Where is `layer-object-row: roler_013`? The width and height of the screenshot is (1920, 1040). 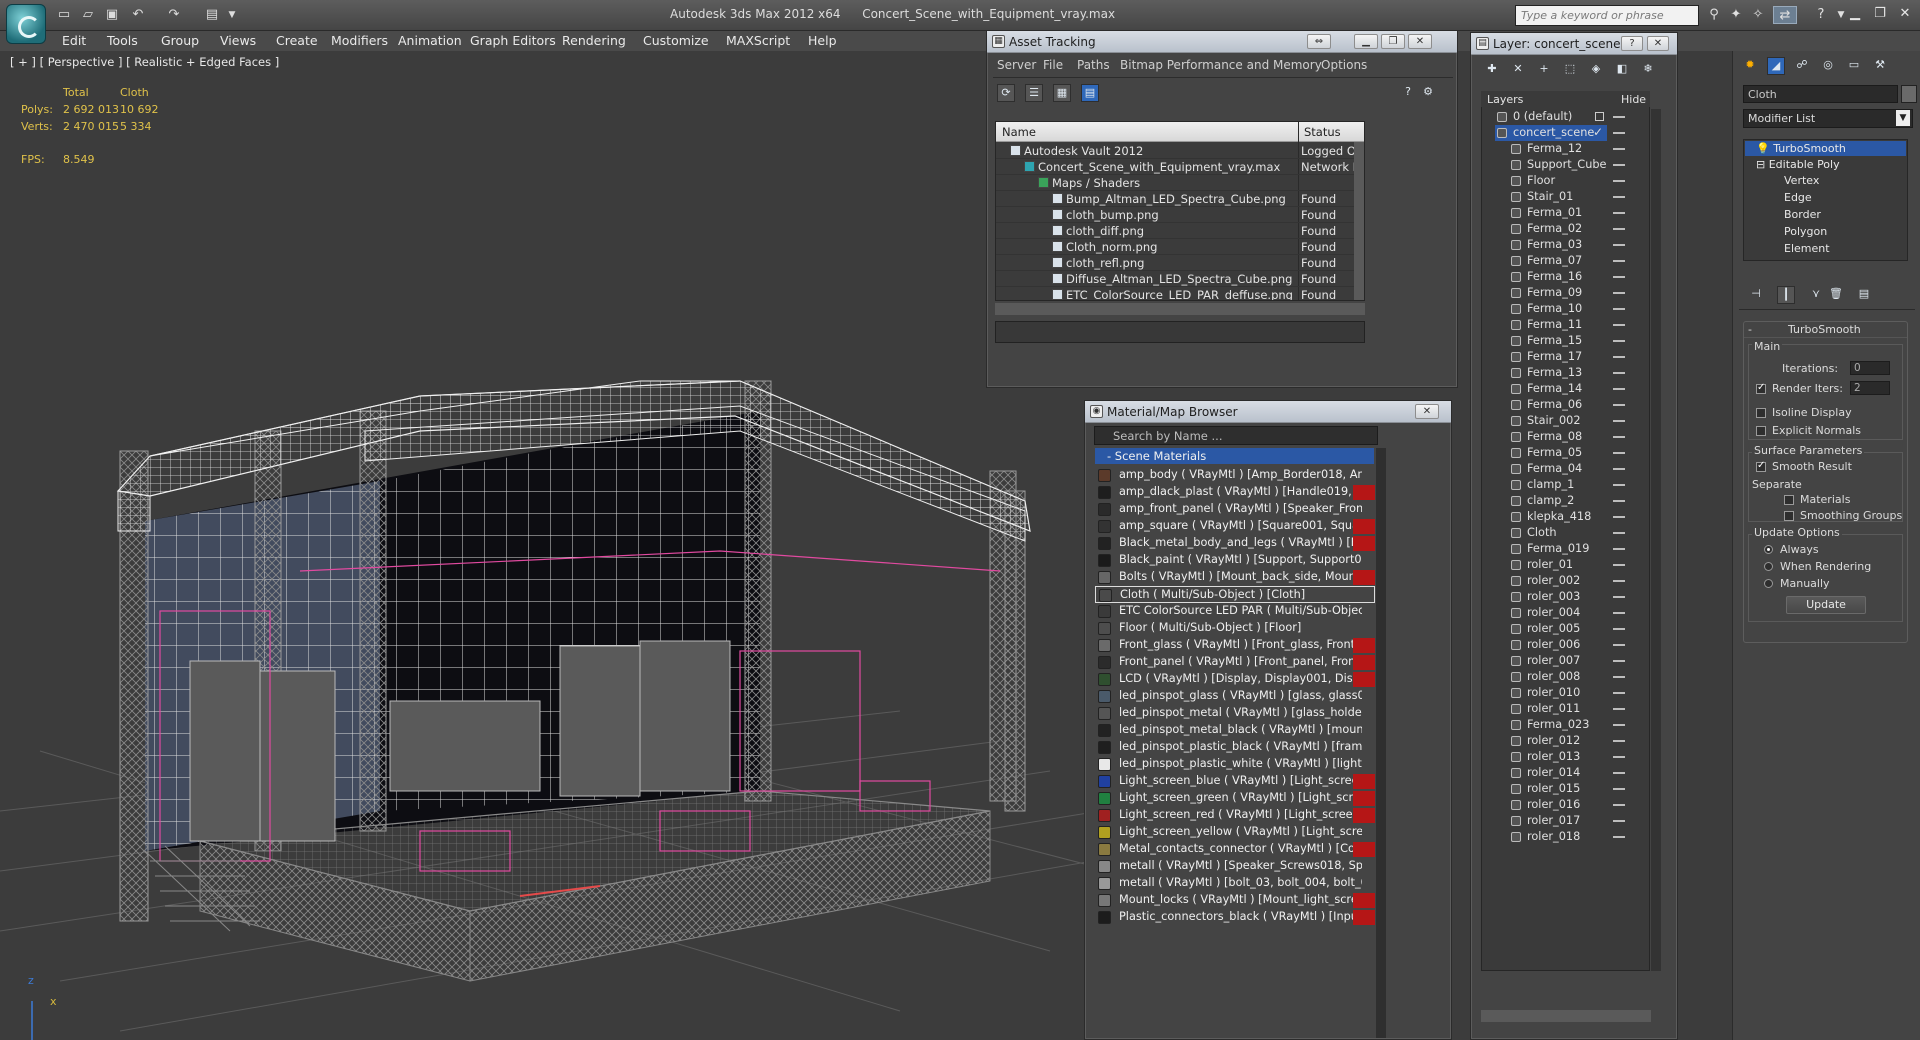 layer-object-row: roler_013 is located at coordinates (1556, 757).